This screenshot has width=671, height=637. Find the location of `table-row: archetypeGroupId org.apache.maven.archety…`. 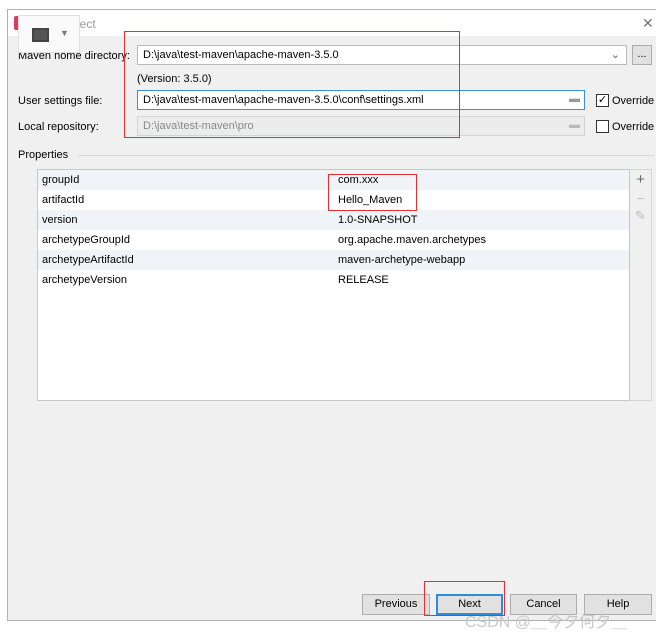

table-row: archetypeGroupId org.apache.maven.archety… is located at coordinates (333, 240).